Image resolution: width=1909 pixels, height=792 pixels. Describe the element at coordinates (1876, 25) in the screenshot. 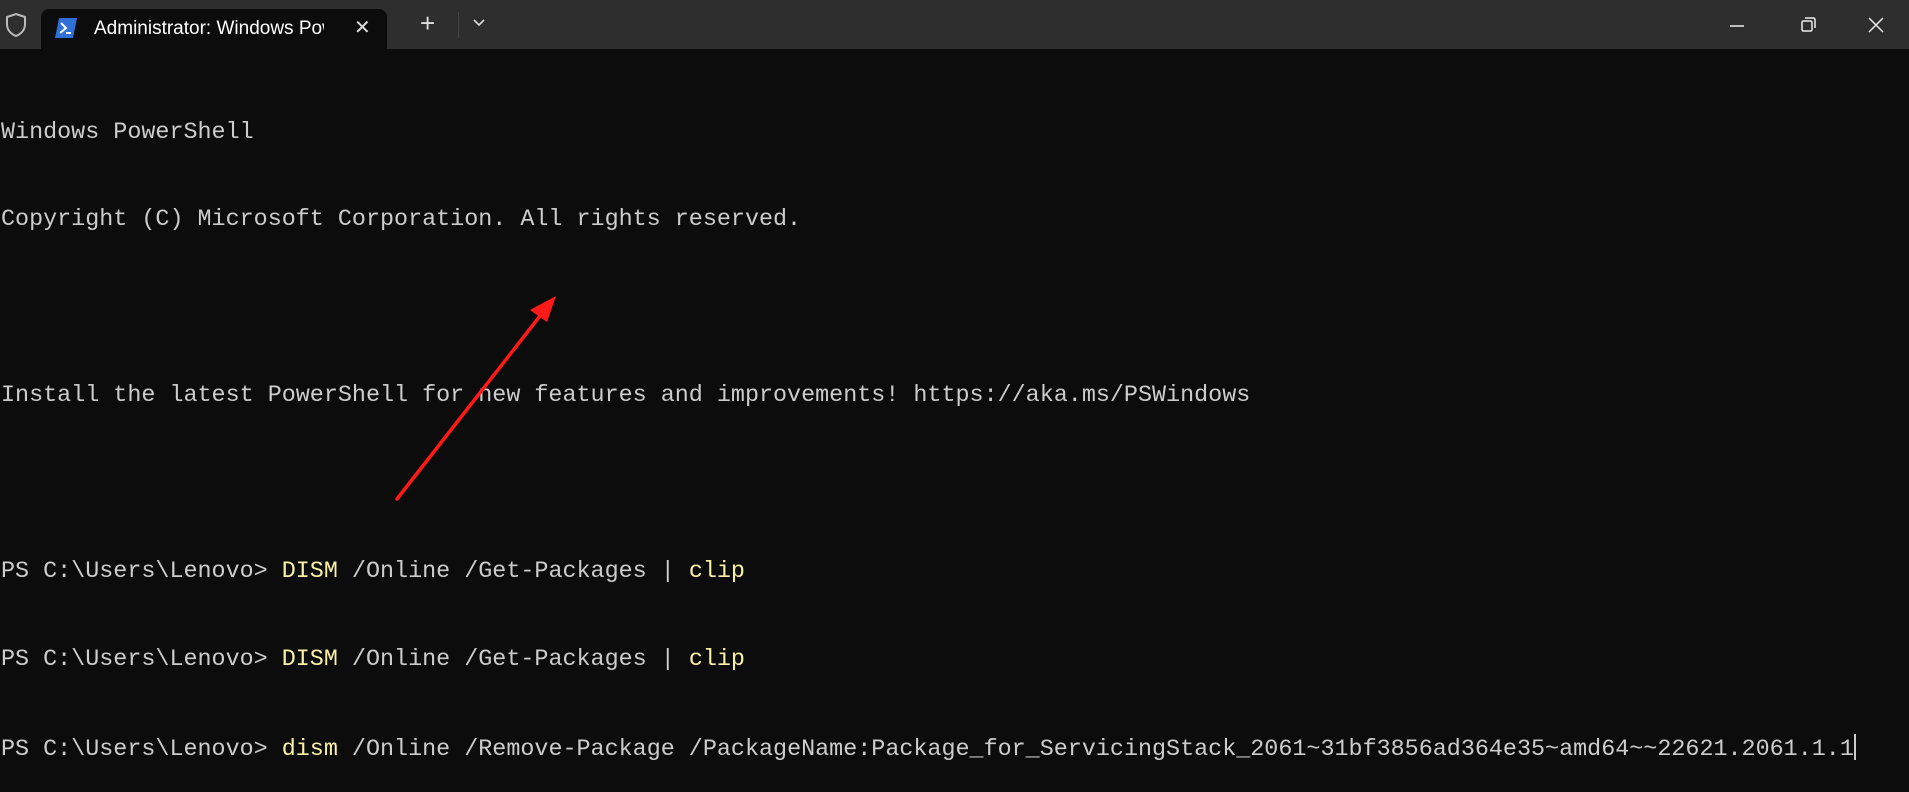

I see `close-icon` at that location.